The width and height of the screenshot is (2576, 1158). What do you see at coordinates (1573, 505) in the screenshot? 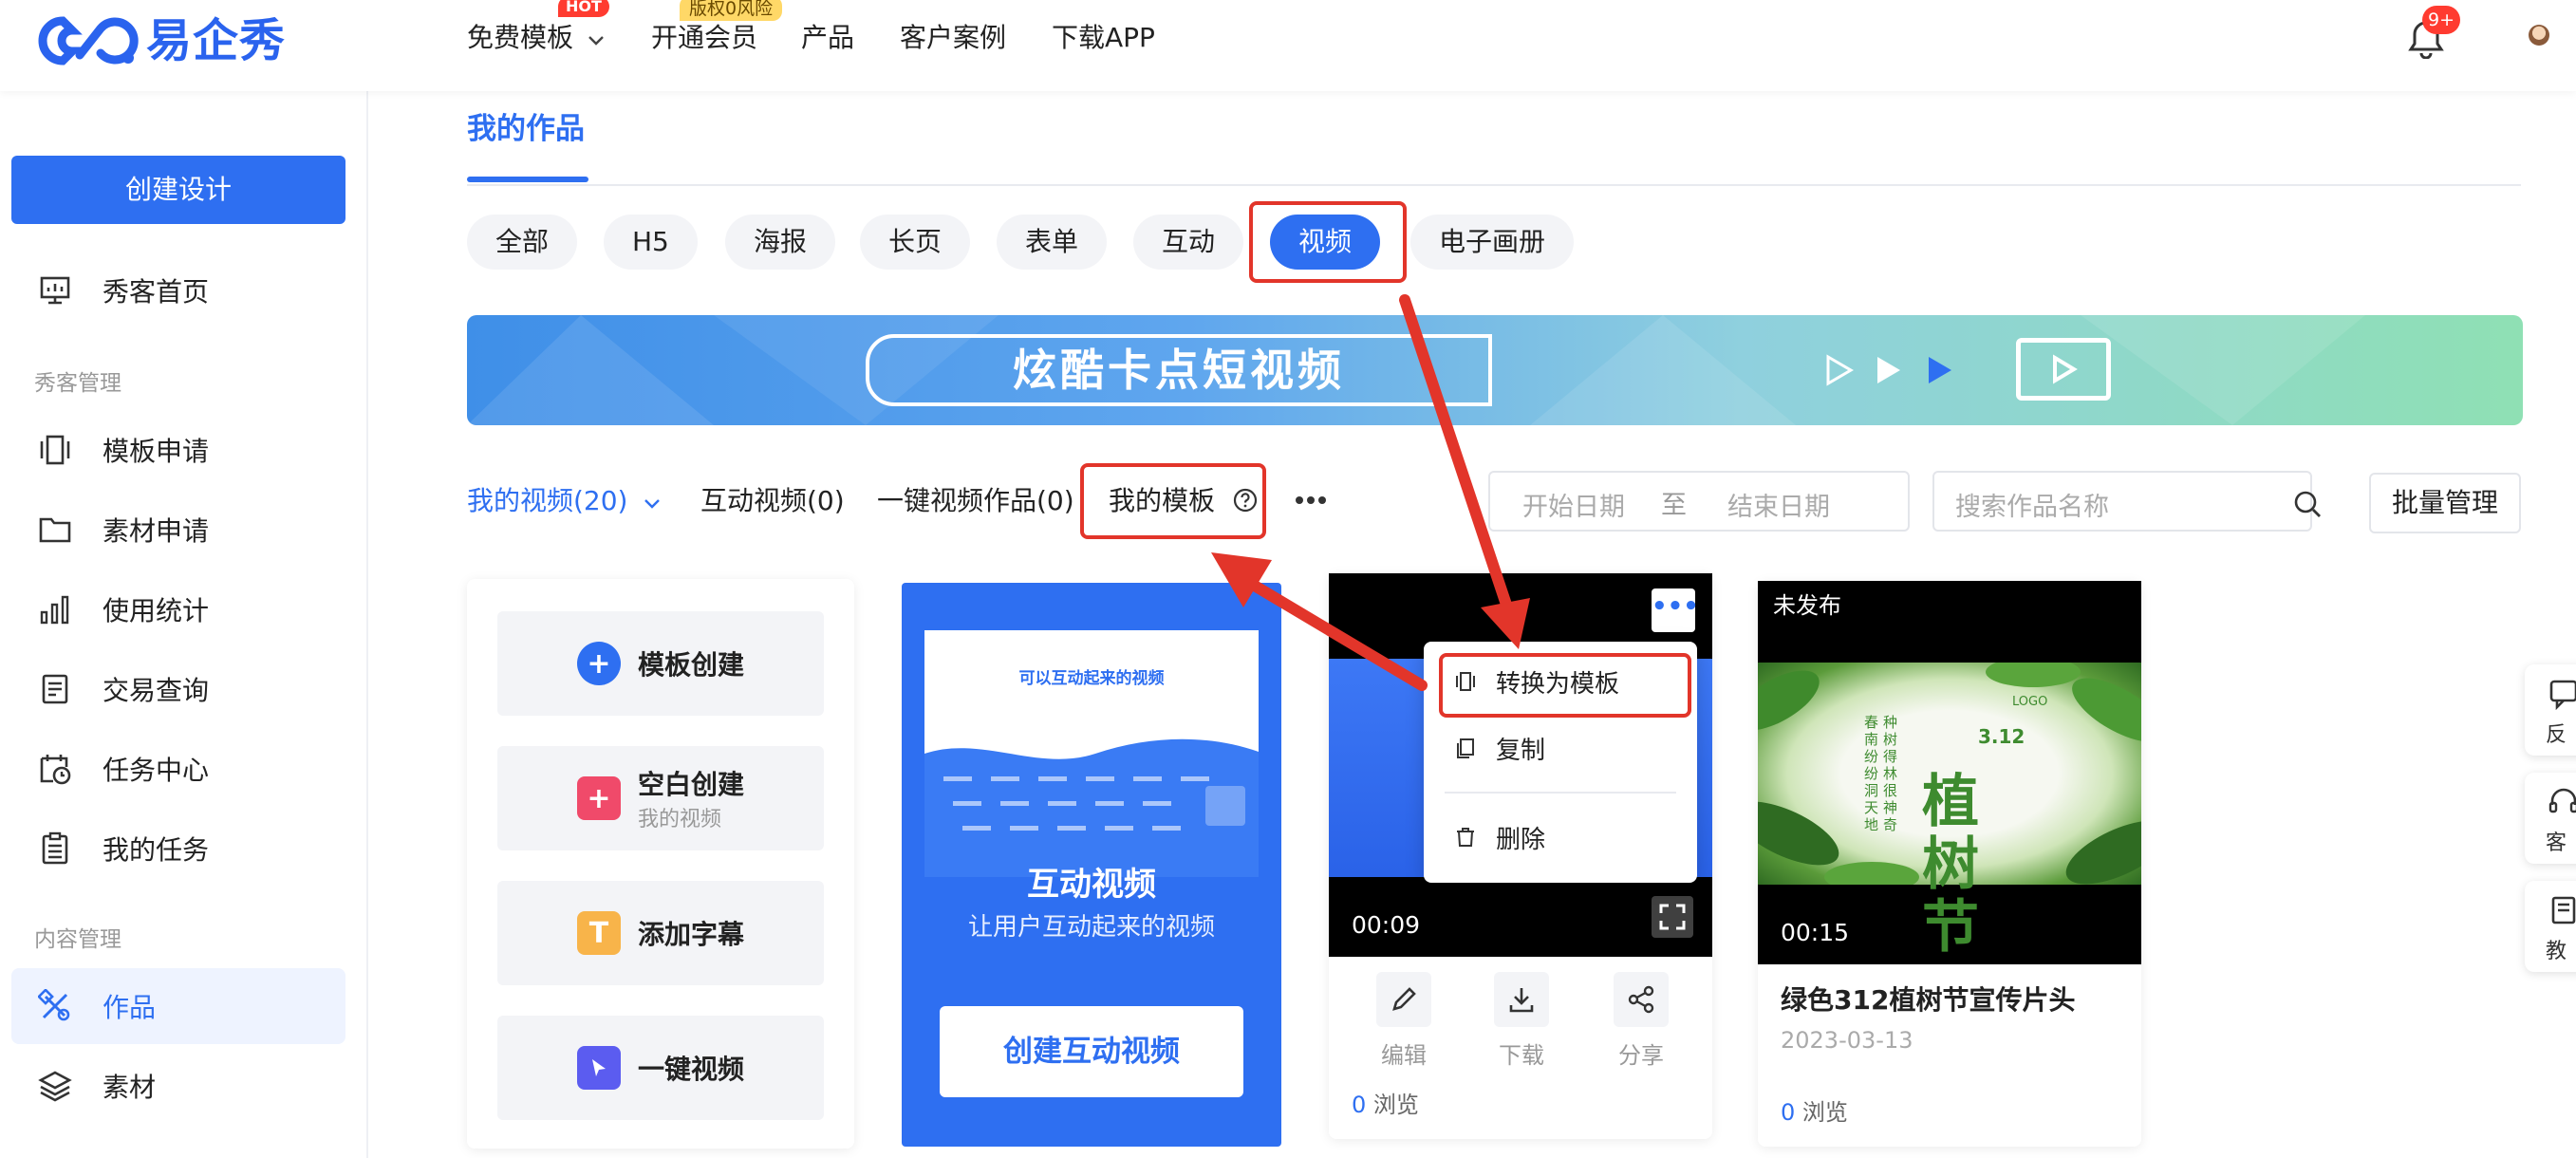
I see `start-date-field: 开始日期` at bounding box center [1573, 505].